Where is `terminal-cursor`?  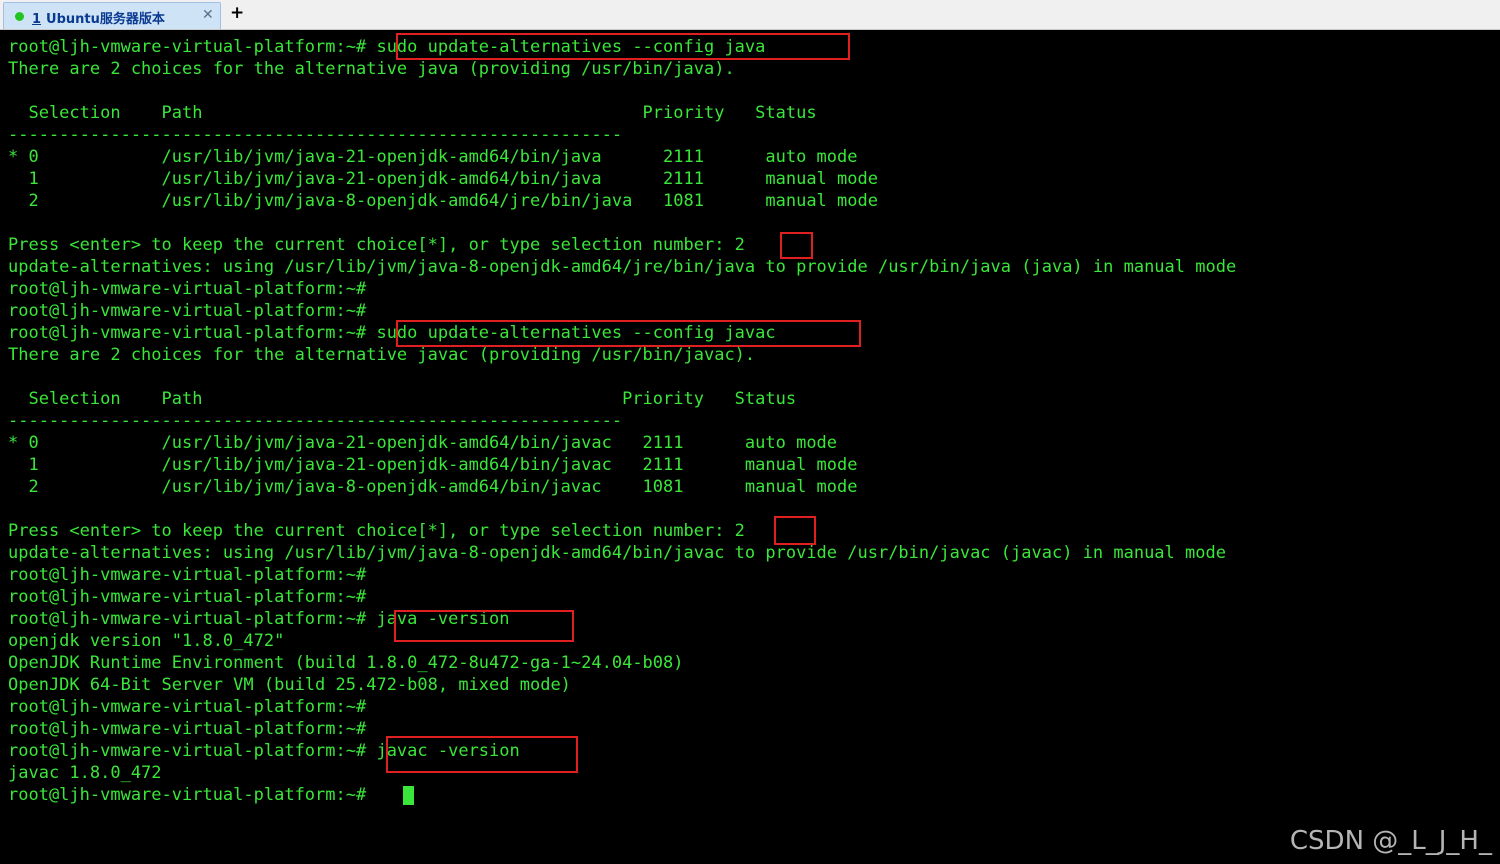
terminal-cursor is located at coordinates (408, 795).